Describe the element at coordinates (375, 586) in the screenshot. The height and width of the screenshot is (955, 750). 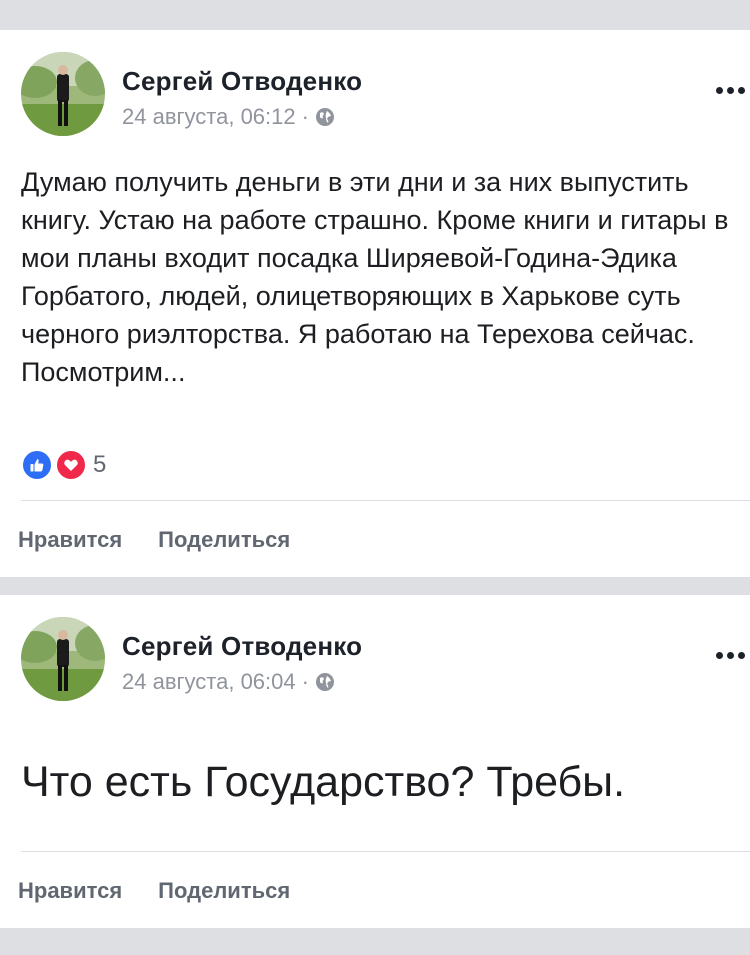
I see `feed-divider` at that location.